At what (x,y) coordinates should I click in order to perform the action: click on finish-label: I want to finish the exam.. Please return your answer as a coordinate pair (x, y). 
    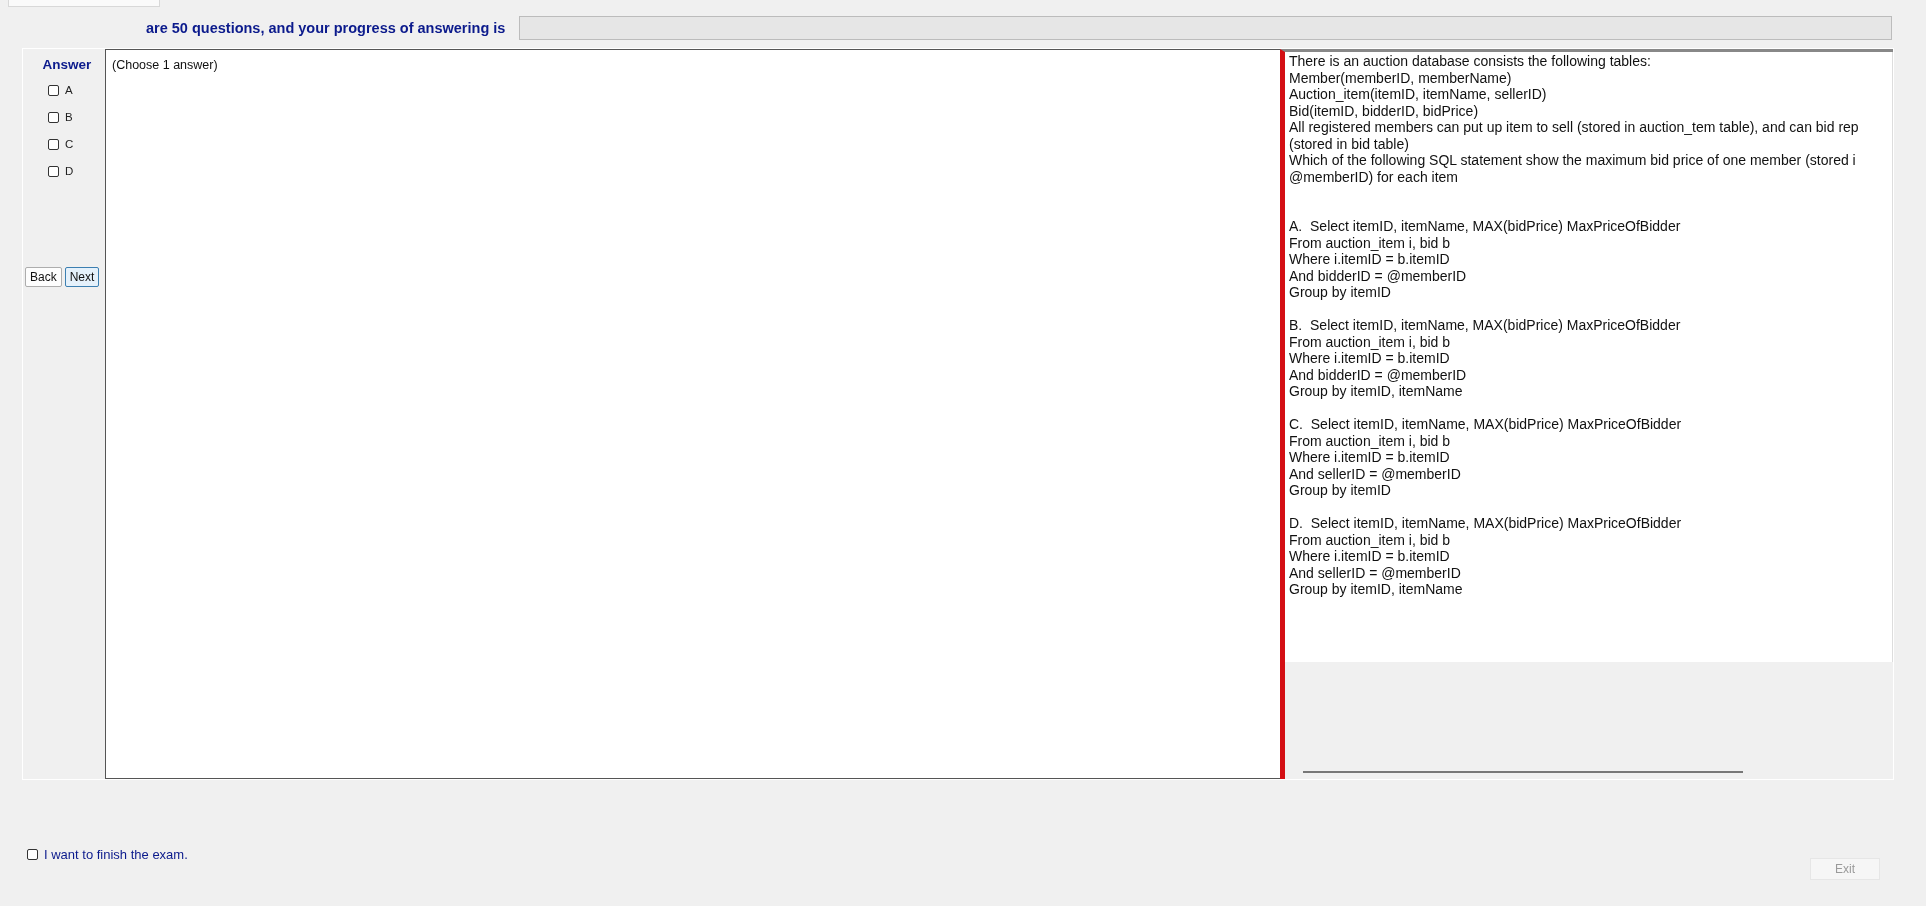
    Looking at the image, I should click on (116, 854).